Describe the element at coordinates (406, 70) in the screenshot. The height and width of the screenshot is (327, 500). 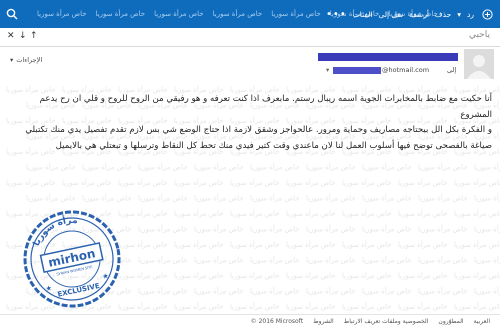
I see `recipient-email: @hotmail.com` at that location.